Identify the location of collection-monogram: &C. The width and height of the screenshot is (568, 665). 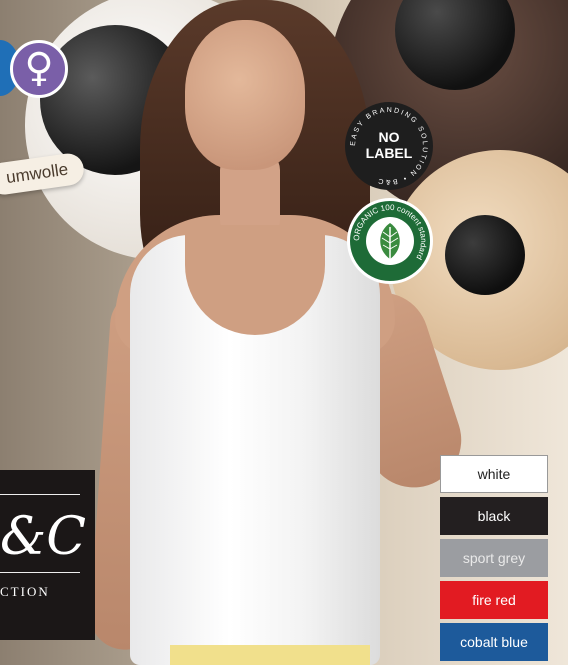
(43, 537).